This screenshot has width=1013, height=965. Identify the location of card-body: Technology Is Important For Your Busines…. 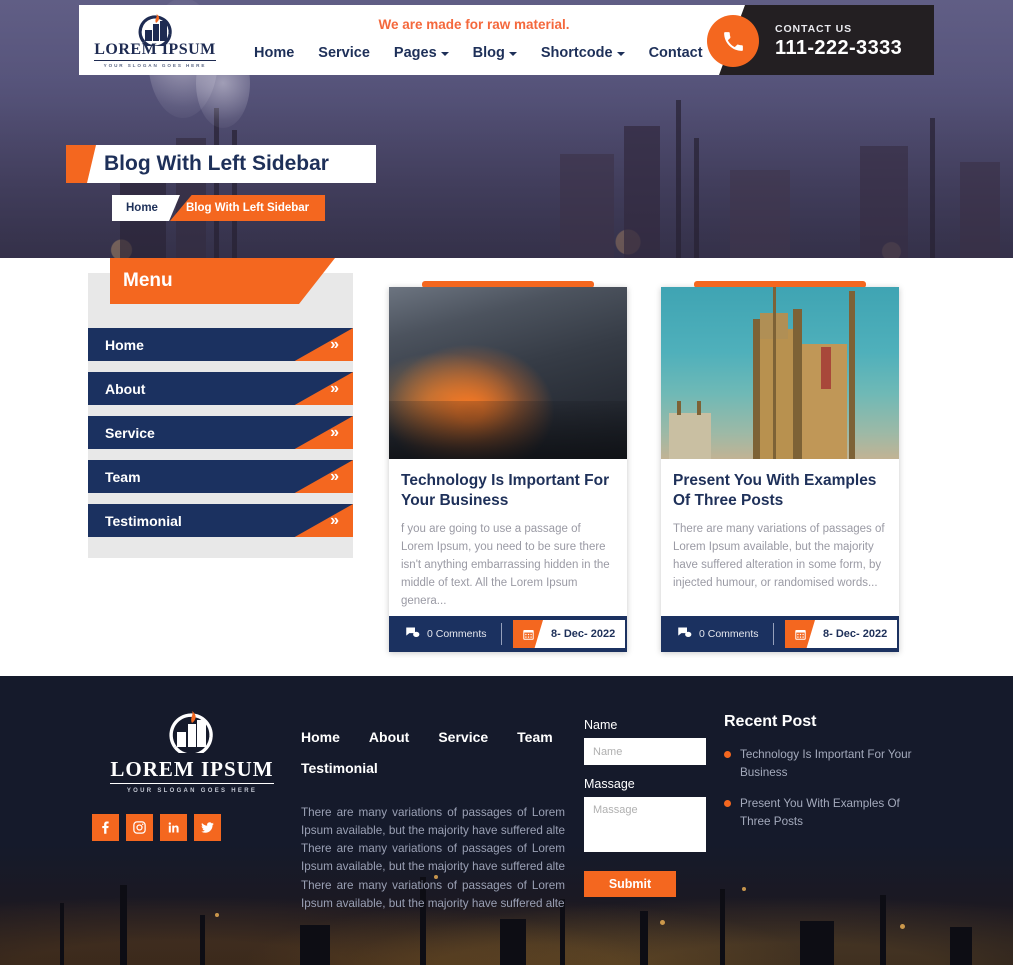
(508, 534).